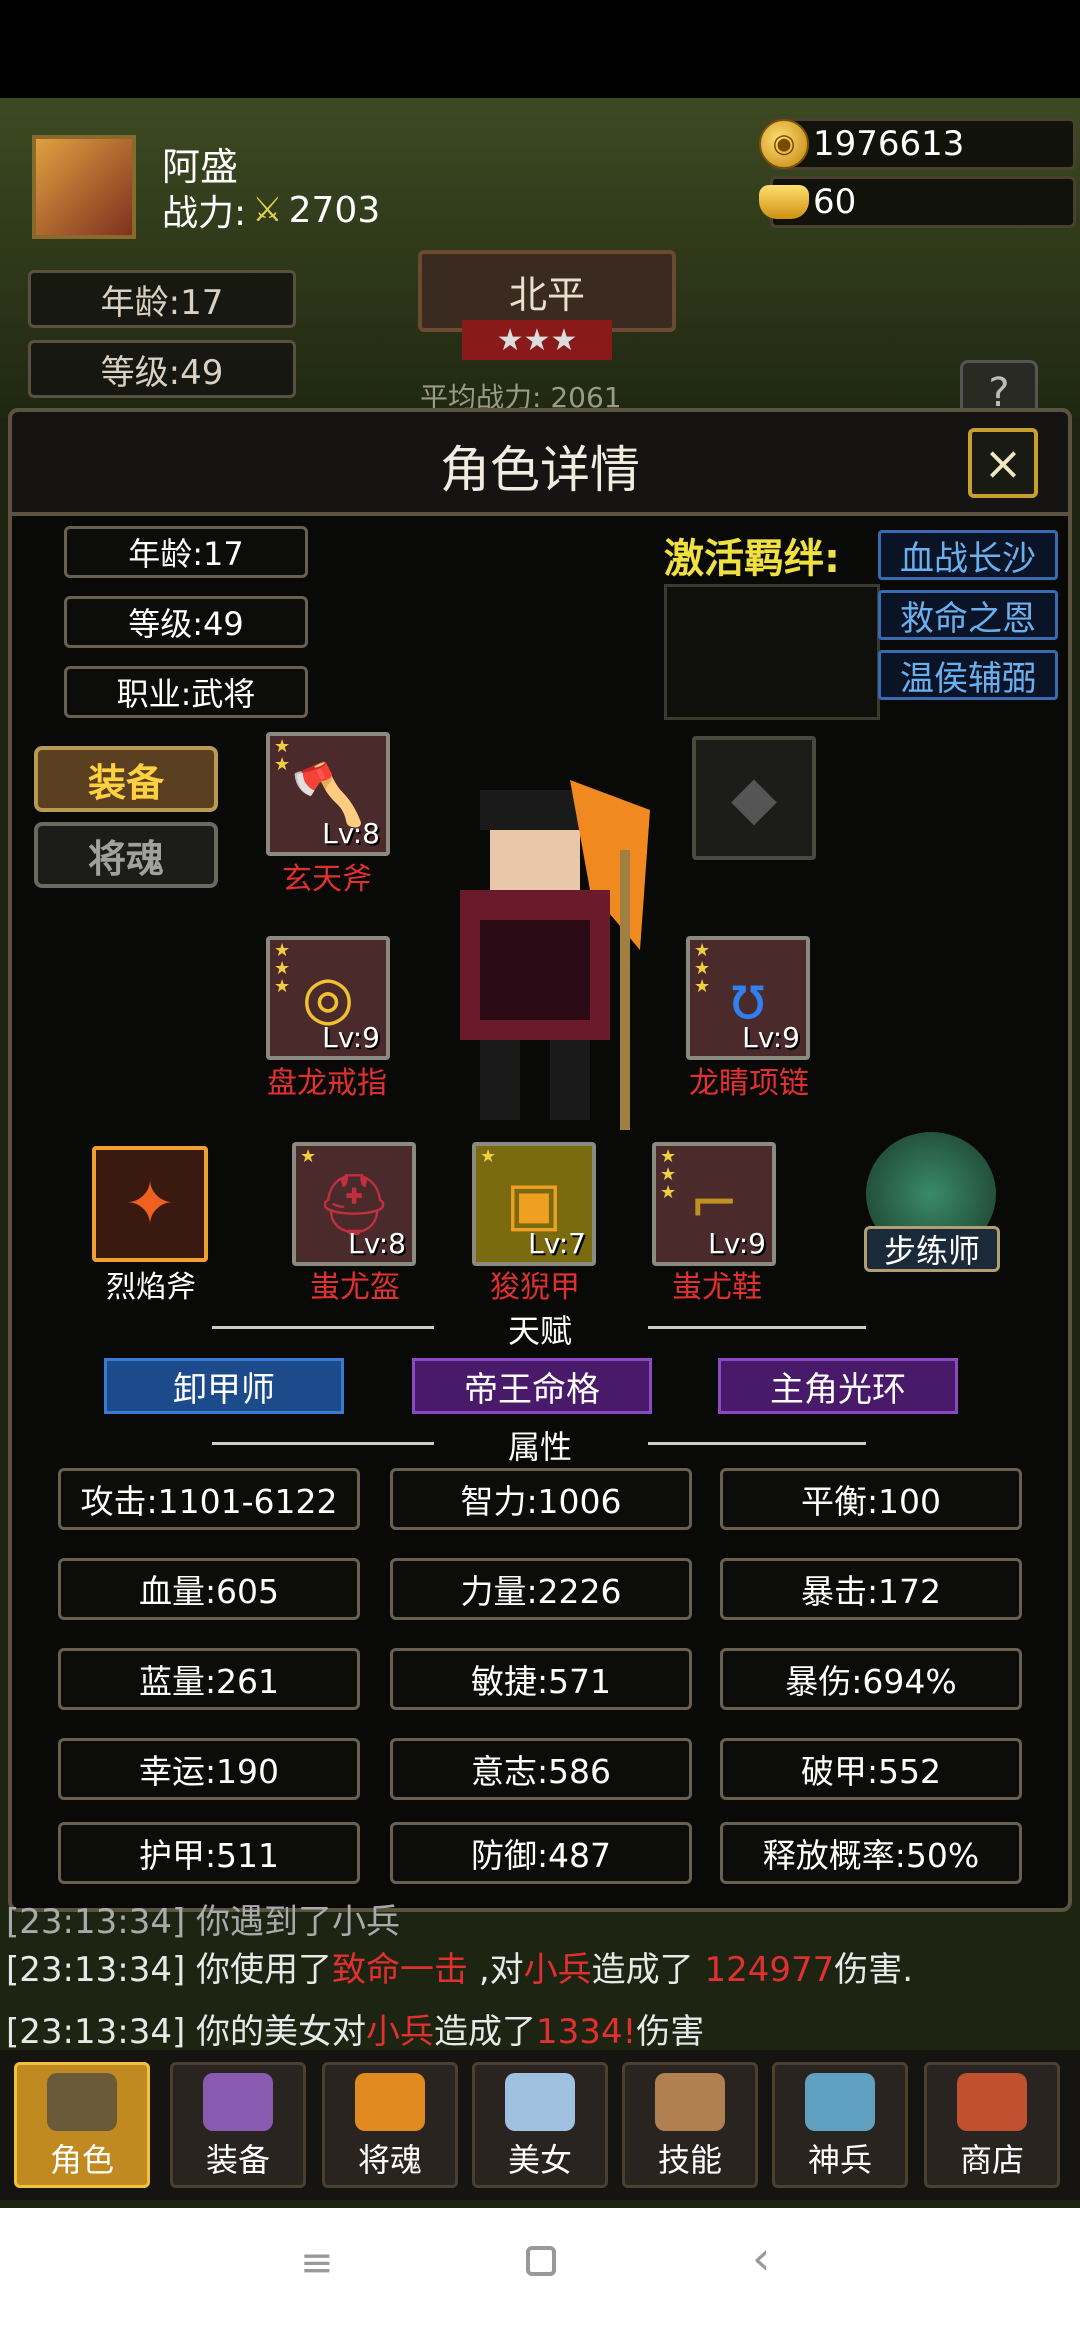  What do you see at coordinates (871, 1769) in the screenshot?
I see `attr-armor-break: 破甲:552` at bounding box center [871, 1769].